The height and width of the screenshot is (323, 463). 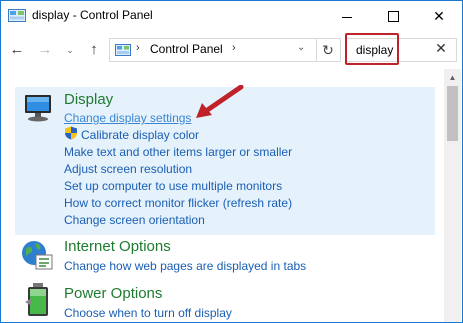 I want to click on recent-locations-chevron-icon: ⌄, so click(x=70, y=50).